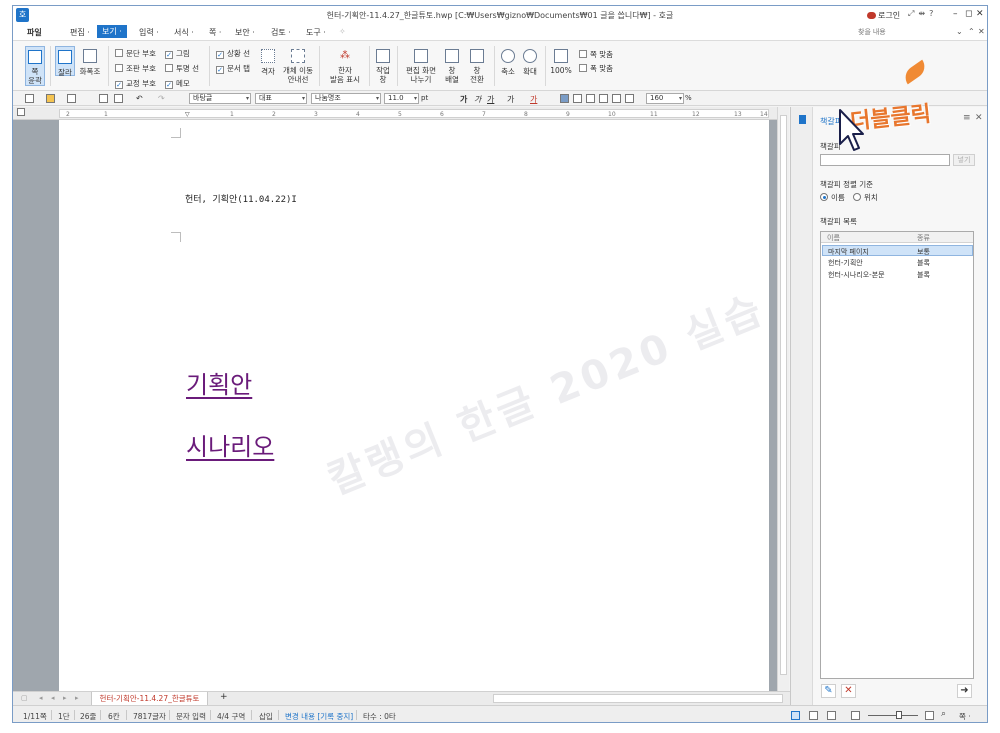  What do you see at coordinates (964, 691) in the screenshot?
I see `goto-bookmark-icon: ➜` at bounding box center [964, 691].